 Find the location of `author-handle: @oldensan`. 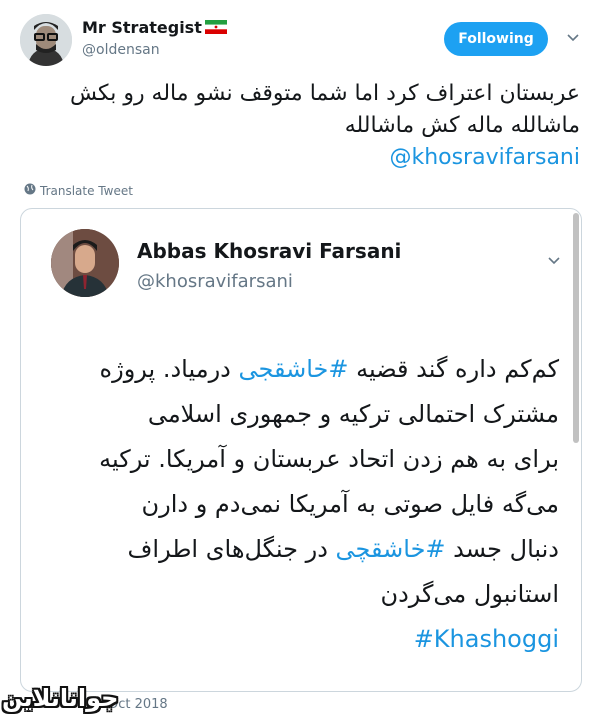

author-handle: @oldensan is located at coordinates (121, 50).